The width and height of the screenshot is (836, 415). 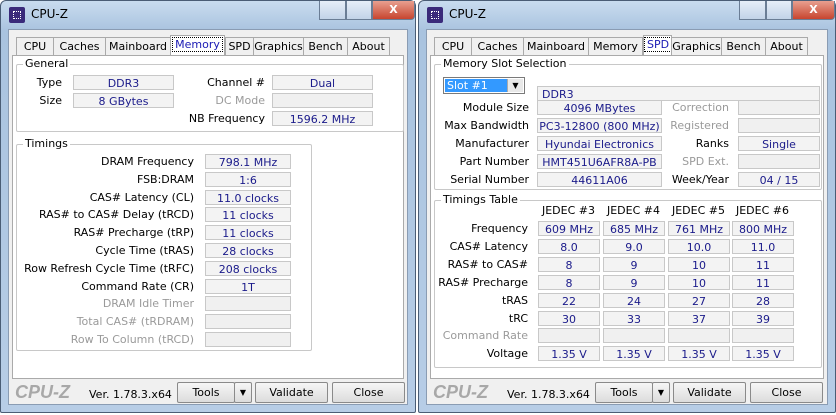 What do you see at coordinates (699, 336) in the screenshot?
I see `timings-cell` at bounding box center [699, 336].